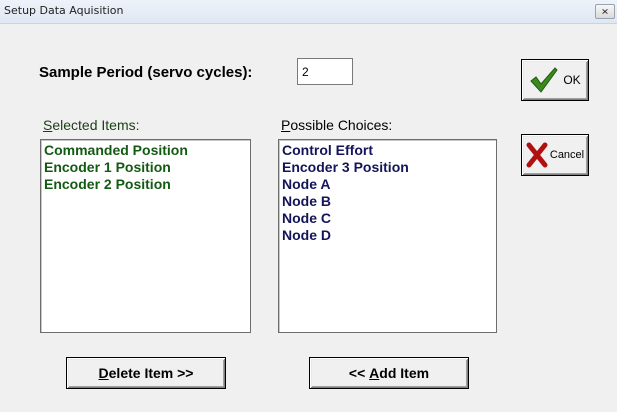 The width and height of the screenshot is (617, 412). I want to click on list-item: Commanded Position, so click(145, 150).